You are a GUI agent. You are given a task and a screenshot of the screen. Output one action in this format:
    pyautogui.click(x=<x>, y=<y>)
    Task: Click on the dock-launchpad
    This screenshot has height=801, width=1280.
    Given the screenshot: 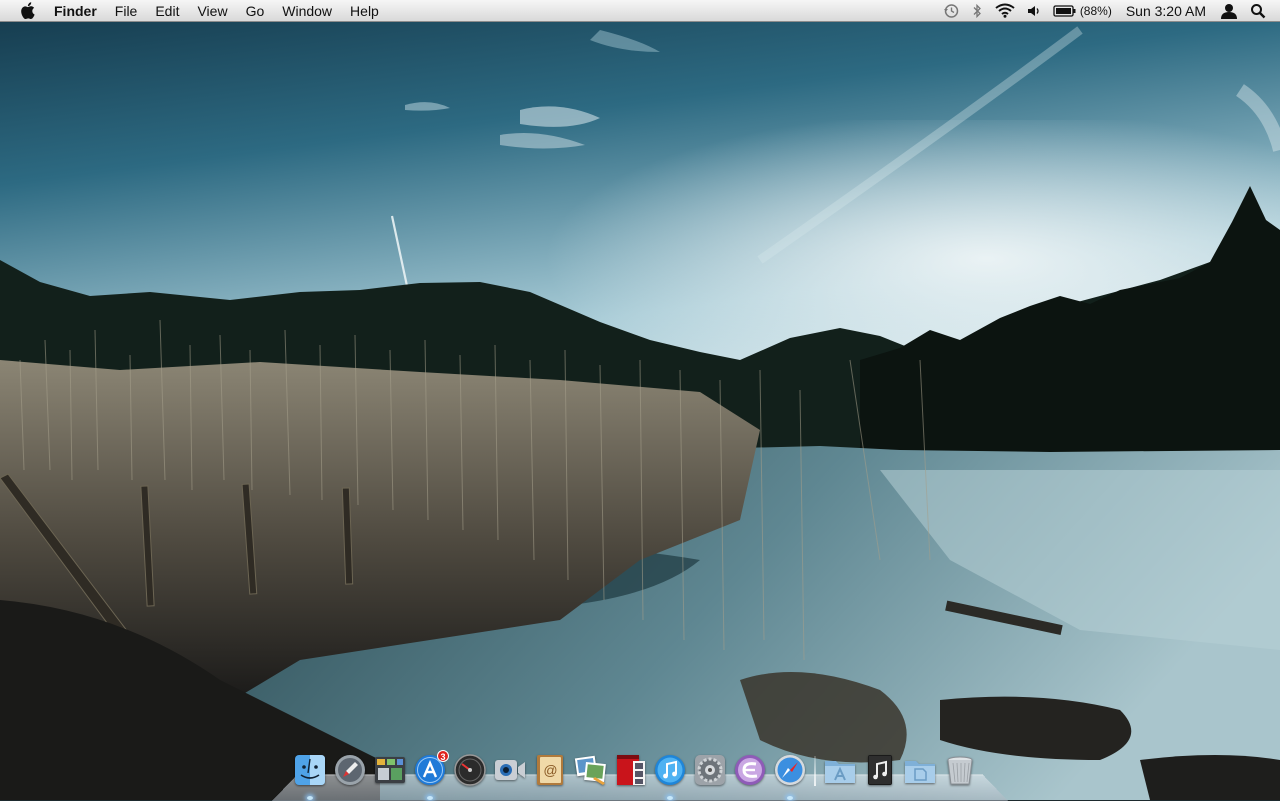 What is the action you would take?
    pyautogui.click(x=350, y=770)
    